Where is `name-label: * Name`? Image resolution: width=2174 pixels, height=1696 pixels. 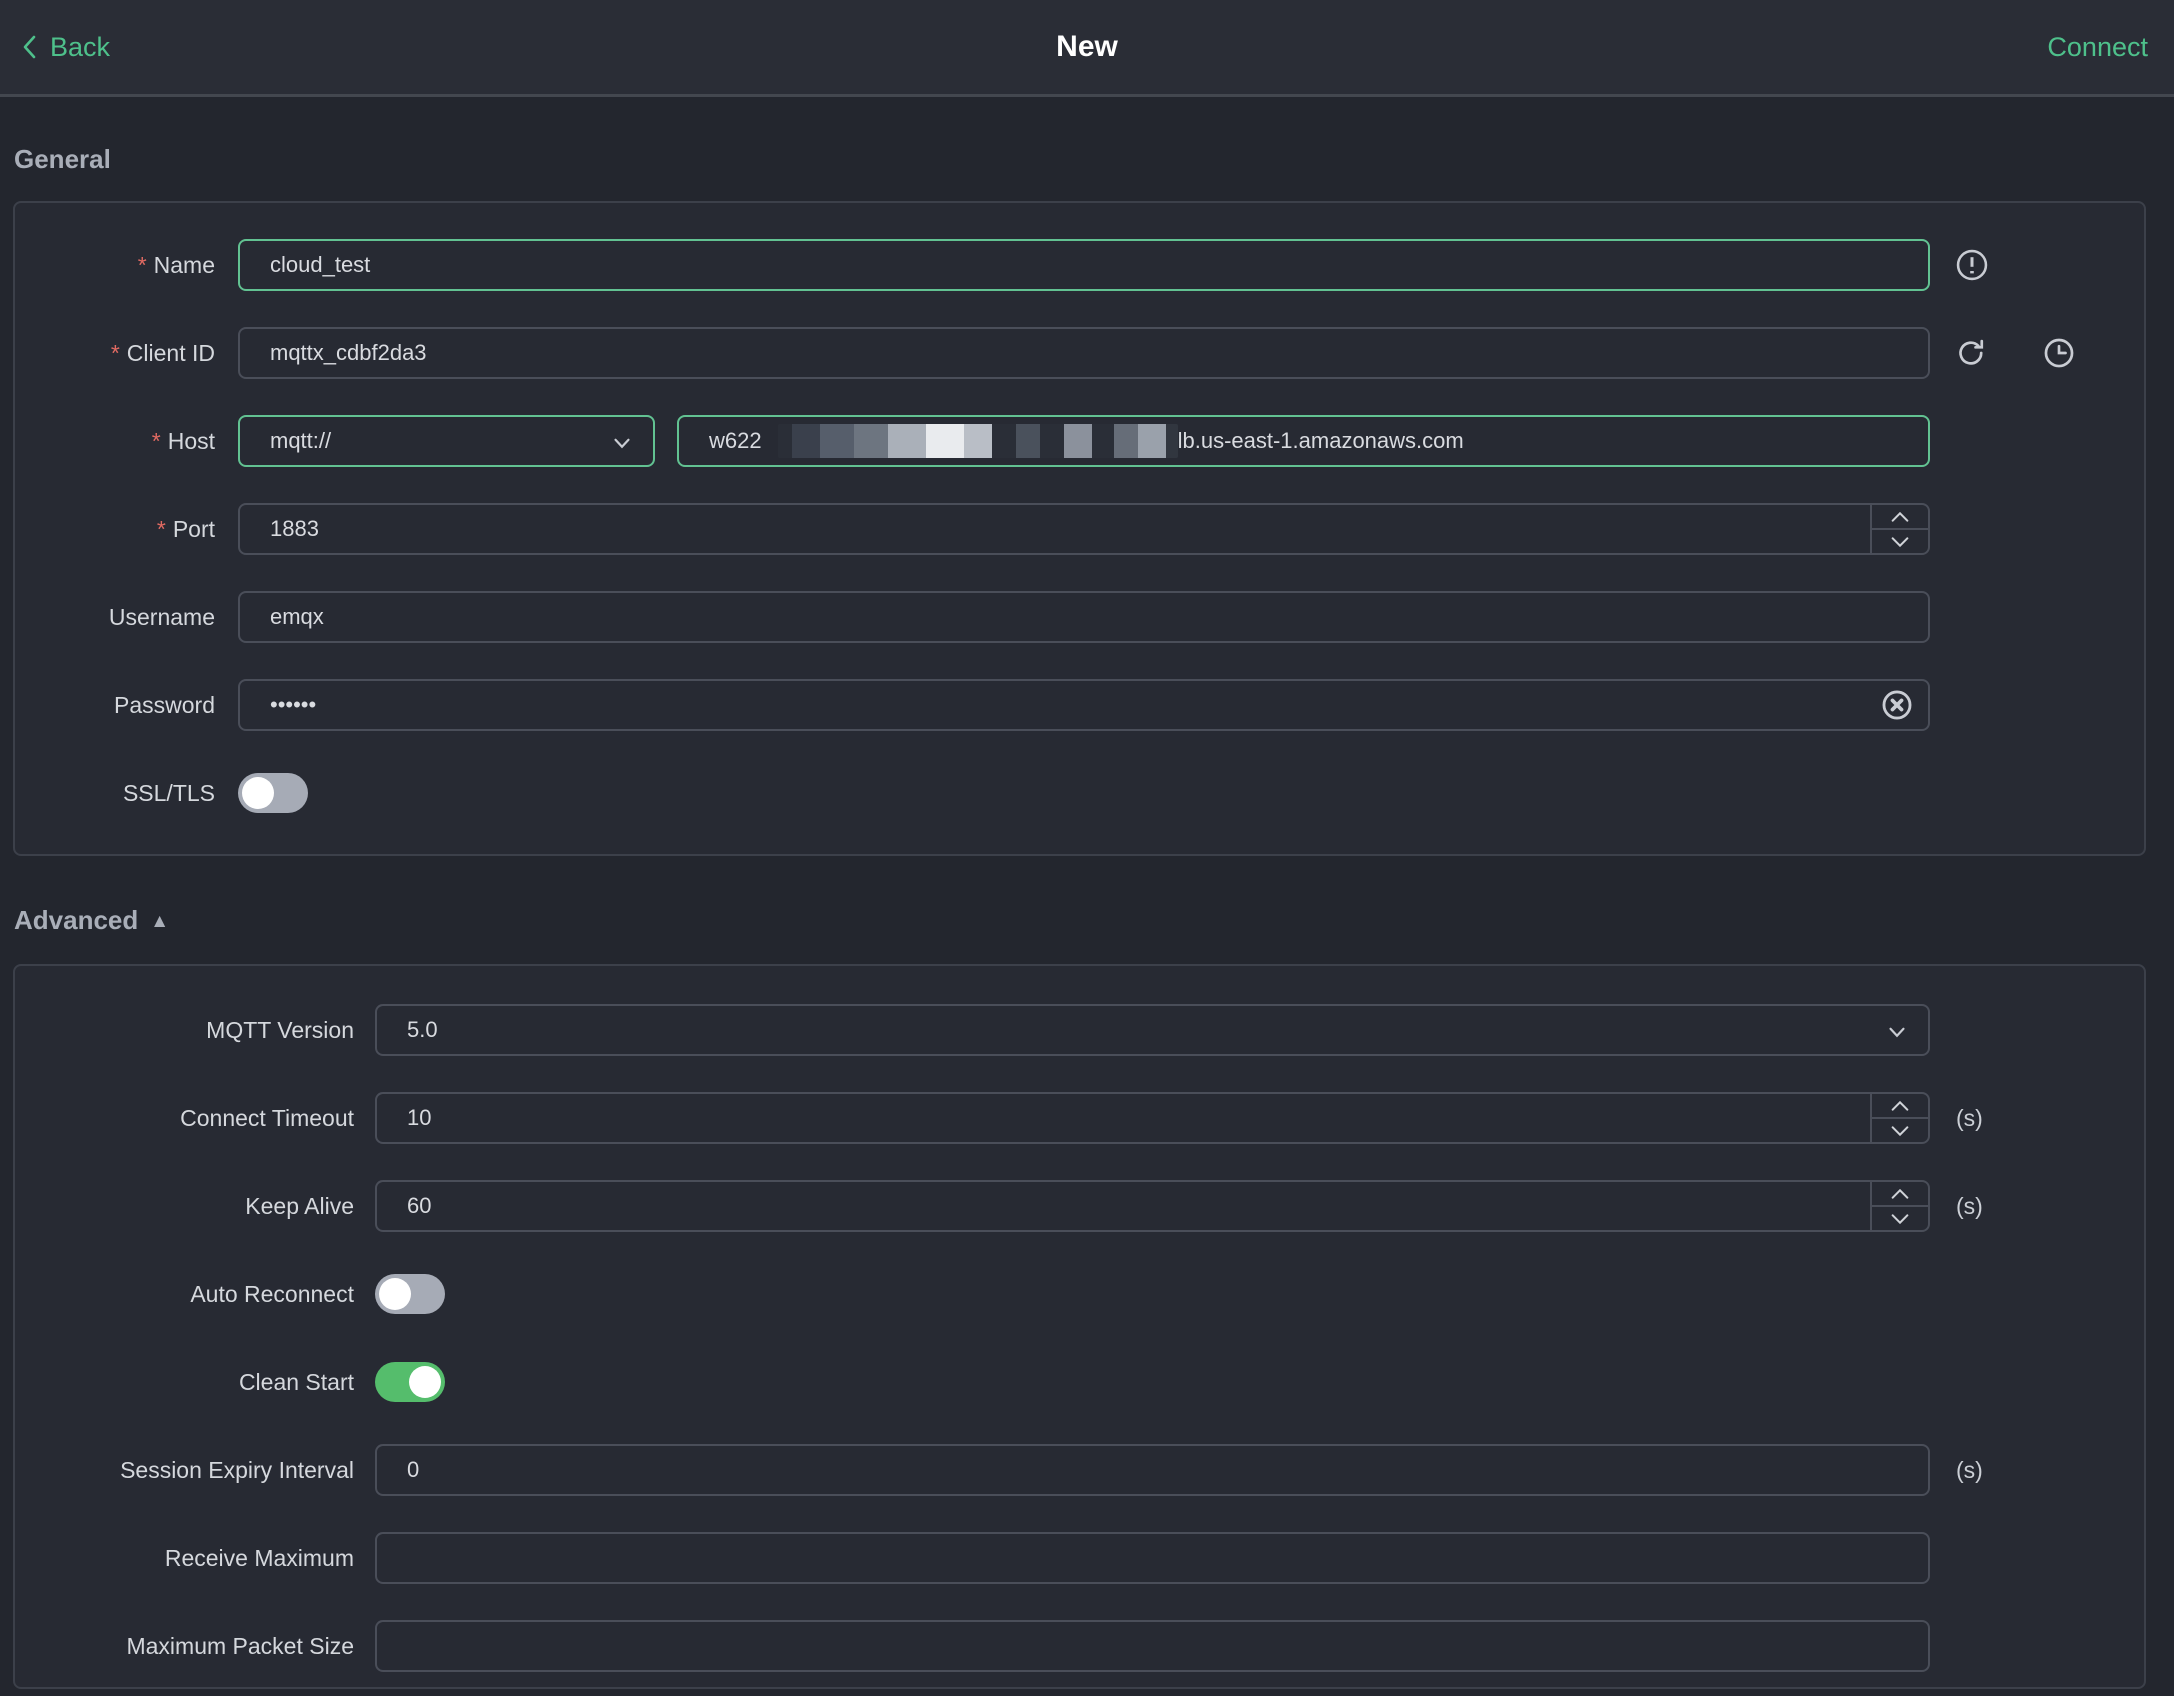 name-label: * Name is located at coordinates (176, 264).